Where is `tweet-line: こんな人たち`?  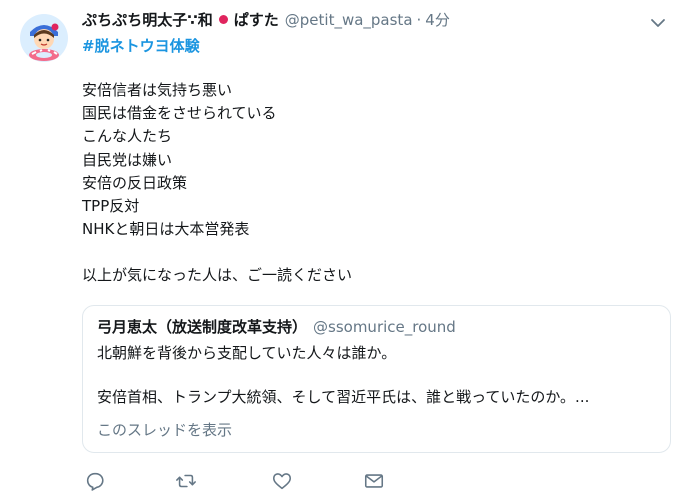 tweet-line: こんな人たち is located at coordinates (127, 136).